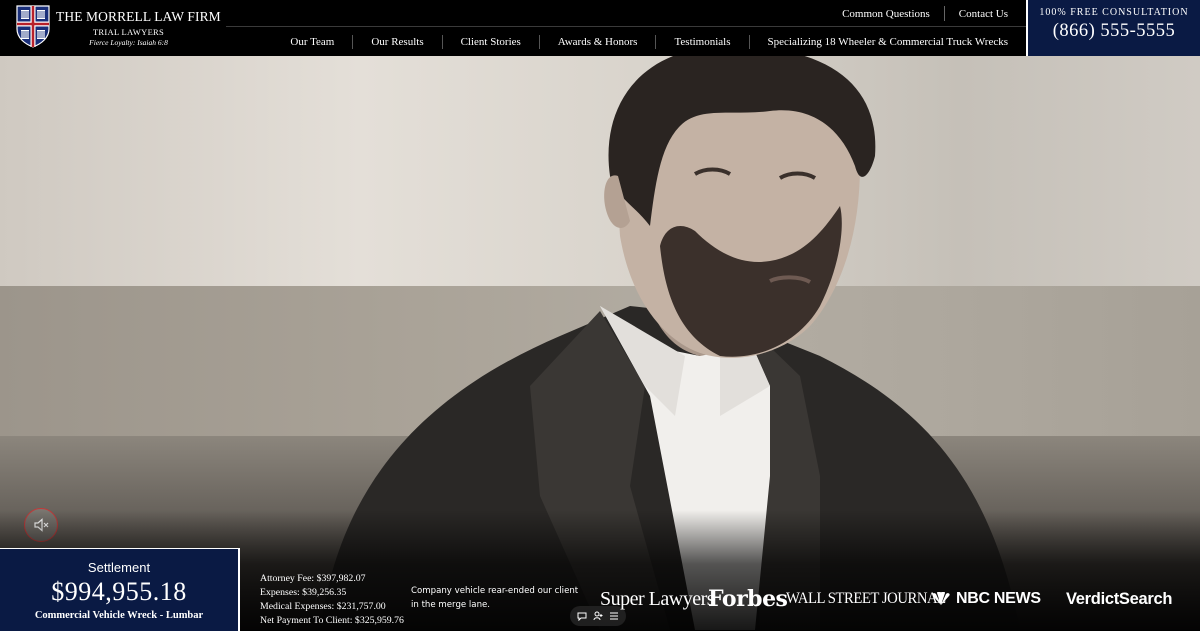 This screenshot has width=1200, height=631. Describe the element at coordinates (495, 591) in the screenshot. I see `case-description-line: Company vehicle rear-ended our client` at that location.